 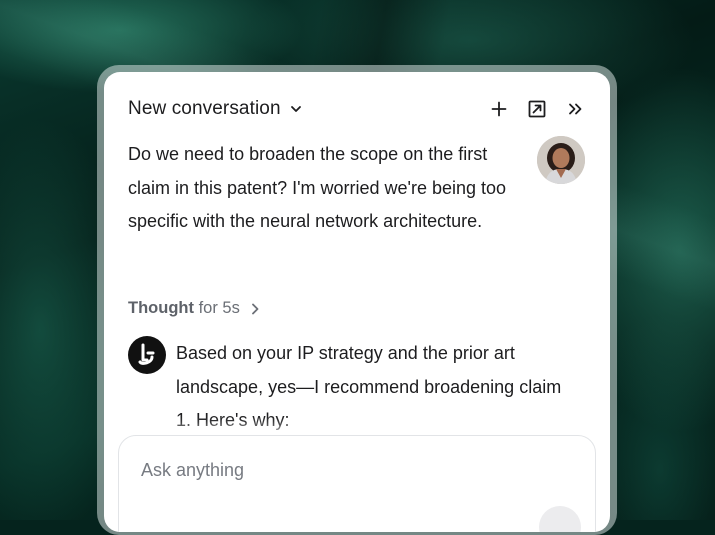 I want to click on ask-input, so click(x=341, y=470).